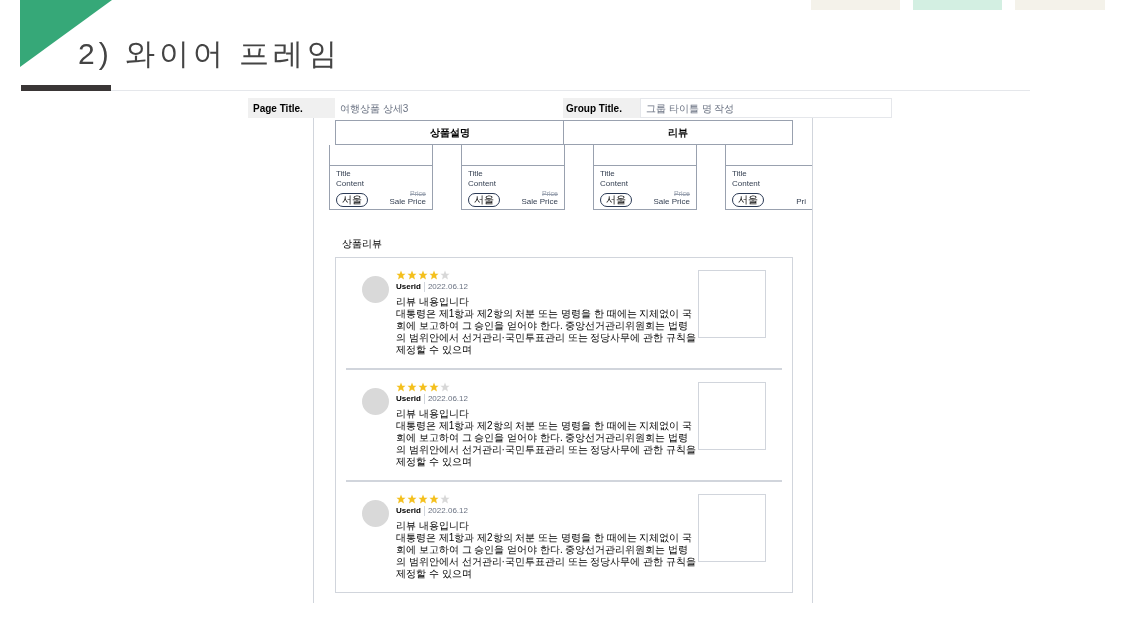 The width and height of the screenshot is (1140, 641). Describe the element at coordinates (766, 108) in the screenshot. I see `group-title-field: 그룹 타이틀 명 작성` at that location.